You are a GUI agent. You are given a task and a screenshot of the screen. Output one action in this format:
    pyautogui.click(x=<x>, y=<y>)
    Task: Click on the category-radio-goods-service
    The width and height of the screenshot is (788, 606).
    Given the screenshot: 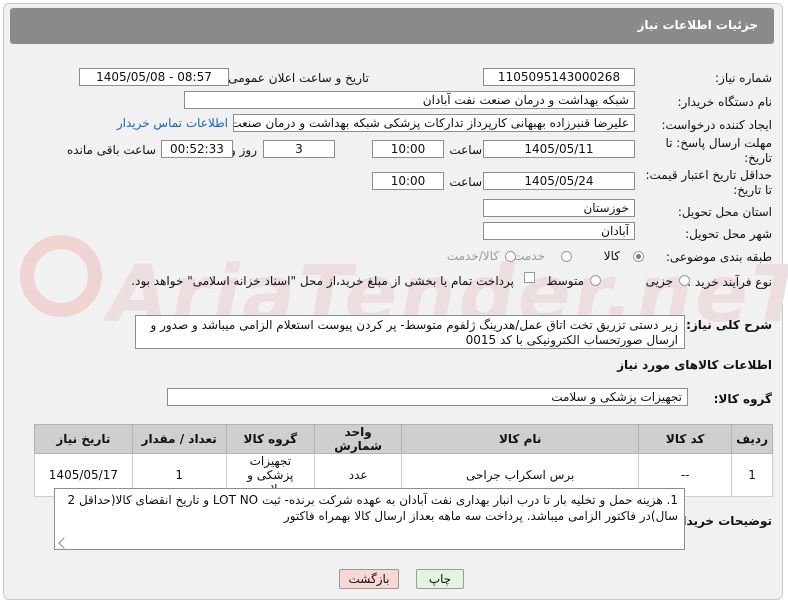 What is the action you would take?
    pyautogui.click(x=510, y=256)
    